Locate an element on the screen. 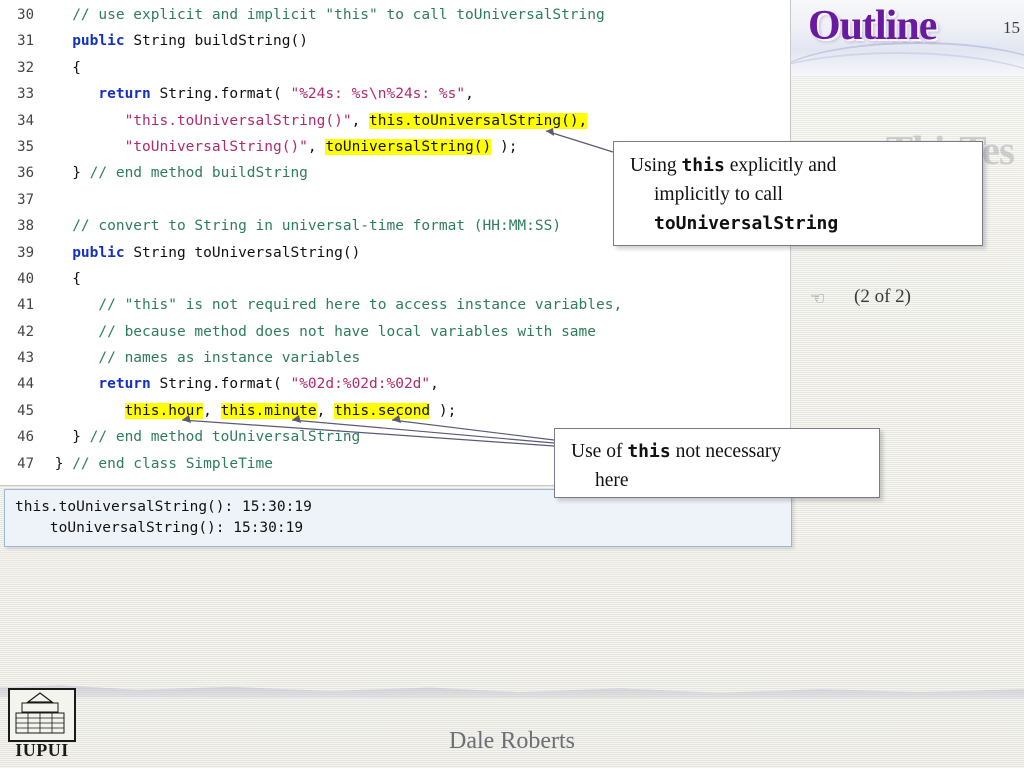 Image resolution: width=1024 pixels, height=768 pixels. code-line-number: 39 is located at coordinates (25, 252).